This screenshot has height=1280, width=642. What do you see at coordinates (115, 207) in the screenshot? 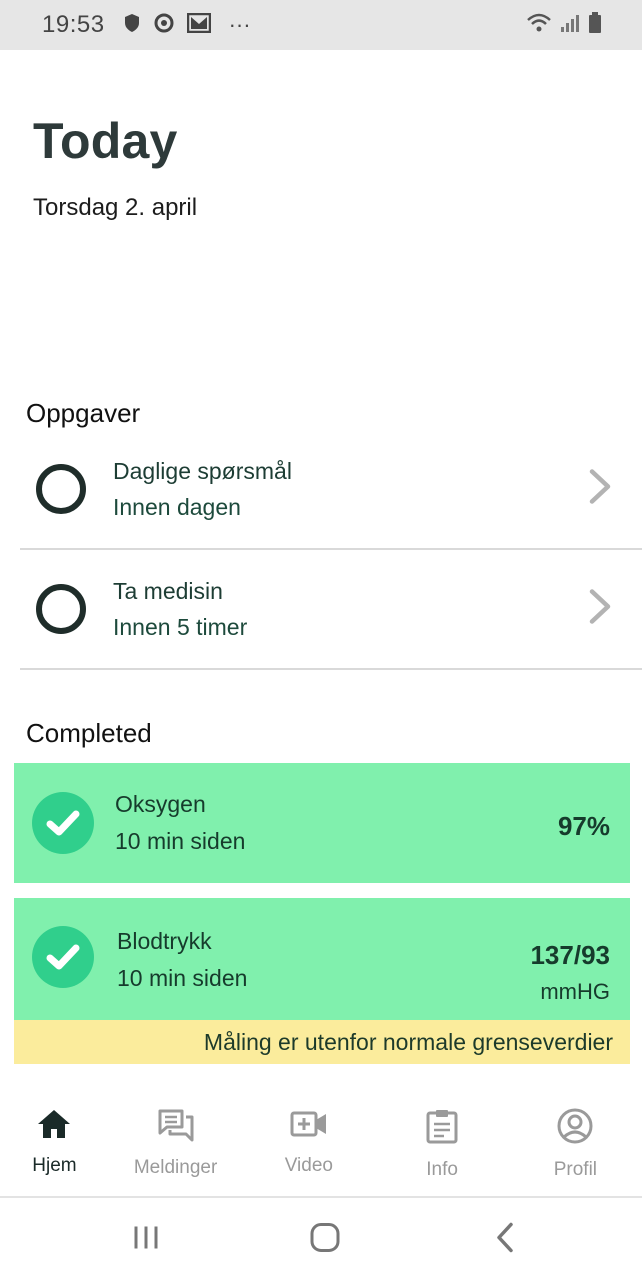
I see `page-date: Torsdag 2. april` at bounding box center [115, 207].